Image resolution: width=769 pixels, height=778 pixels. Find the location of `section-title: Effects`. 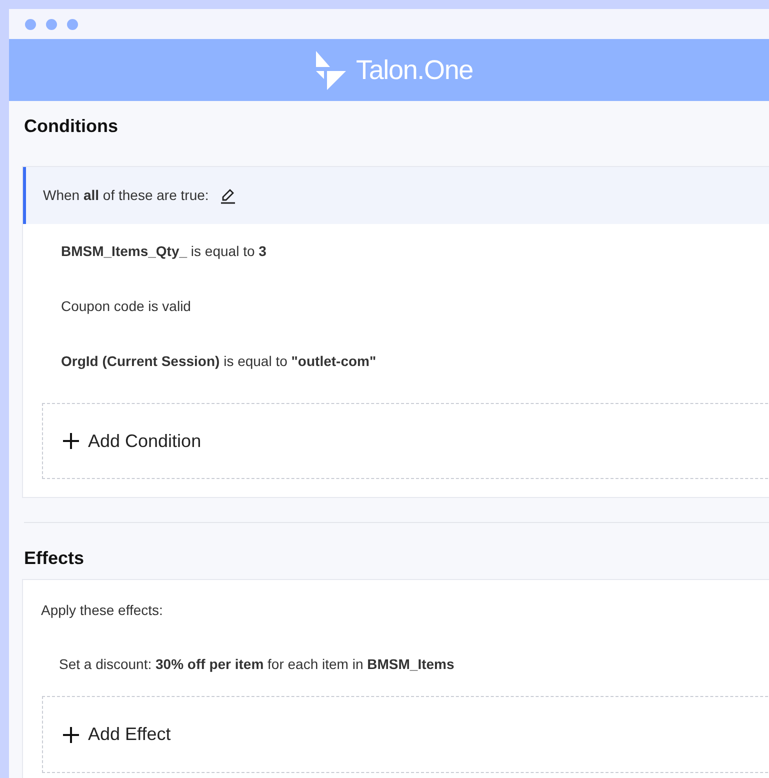

section-title: Effects is located at coordinates (55, 558).